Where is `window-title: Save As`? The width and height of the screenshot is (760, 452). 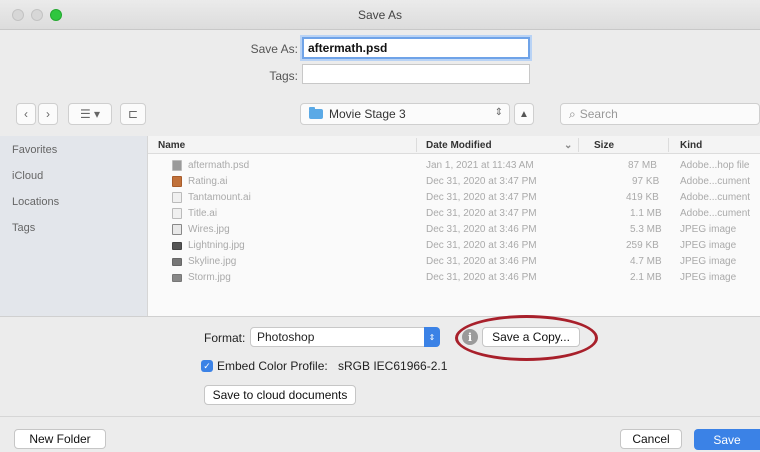
window-title: Save As is located at coordinates (380, 15).